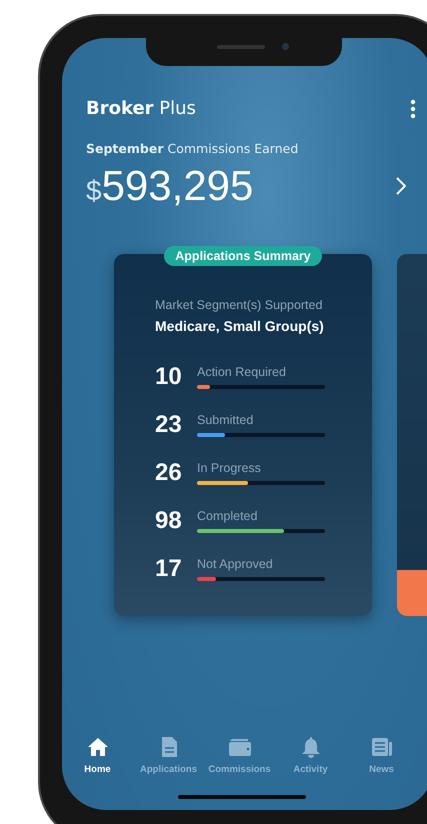  What do you see at coordinates (229, 468) in the screenshot?
I see `stat-label: In Progress` at bounding box center [229, 468].